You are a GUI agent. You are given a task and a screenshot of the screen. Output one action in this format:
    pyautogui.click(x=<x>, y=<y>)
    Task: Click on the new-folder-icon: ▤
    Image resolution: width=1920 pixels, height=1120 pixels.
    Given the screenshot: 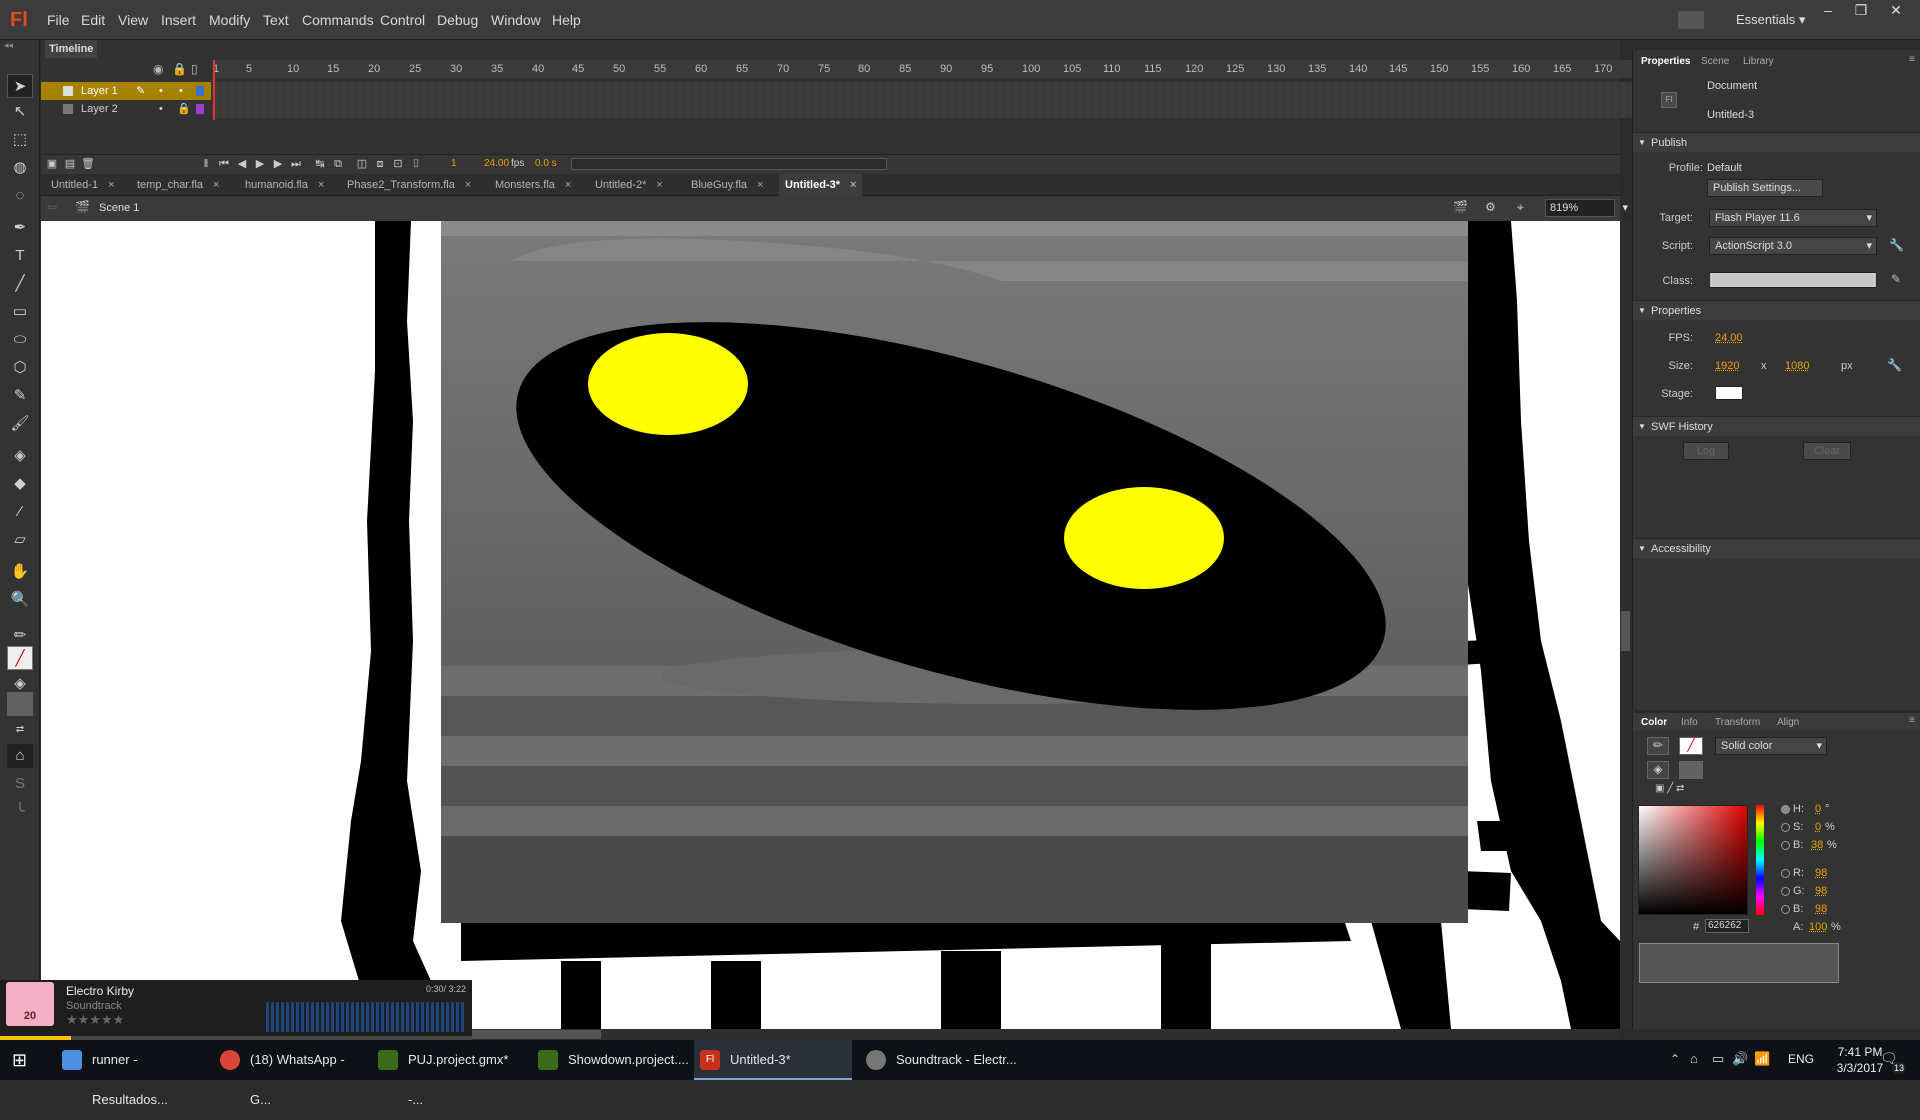 What is the action you would take?
    pyautogui.click(x=70, y=164)
    